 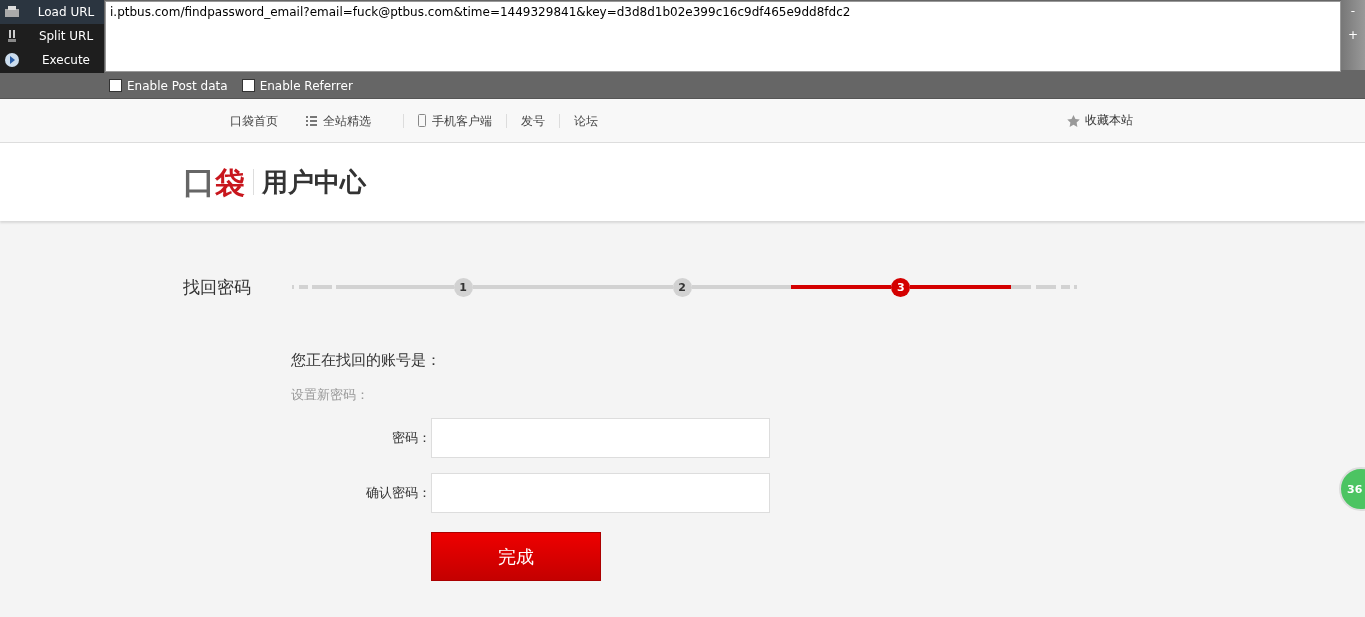 I want to click on submit-button: 完成, so click(x=515, y=556).